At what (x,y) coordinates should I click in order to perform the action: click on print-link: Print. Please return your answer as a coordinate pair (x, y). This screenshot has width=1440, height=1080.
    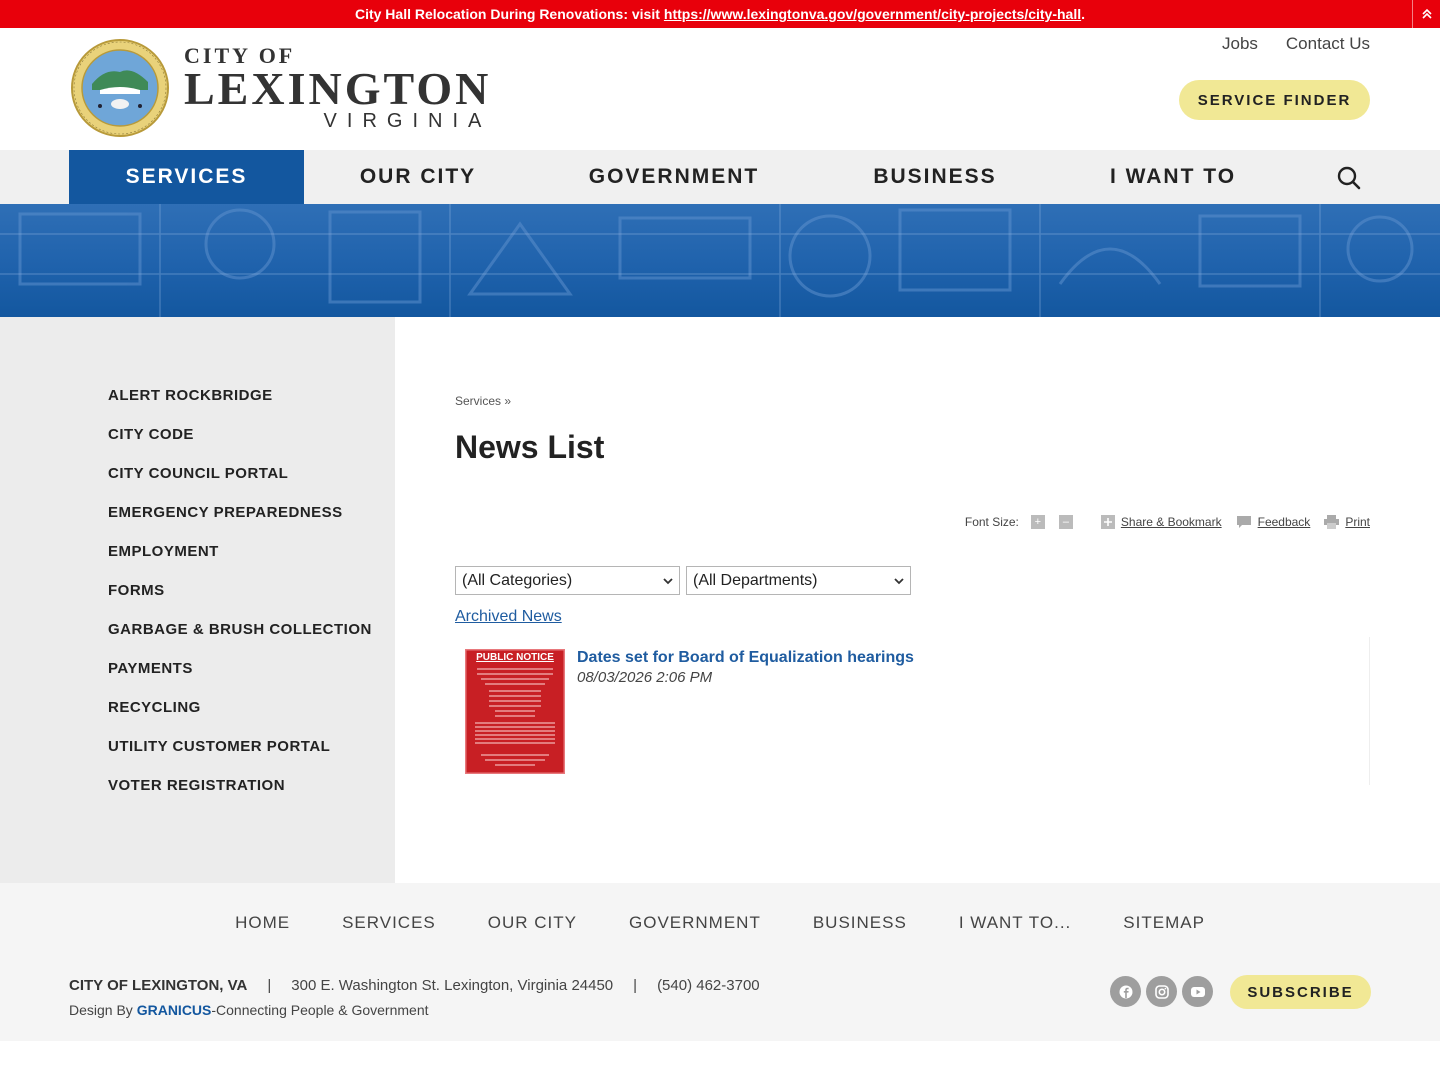
    Looking at the image, I should click on (1347, 522).